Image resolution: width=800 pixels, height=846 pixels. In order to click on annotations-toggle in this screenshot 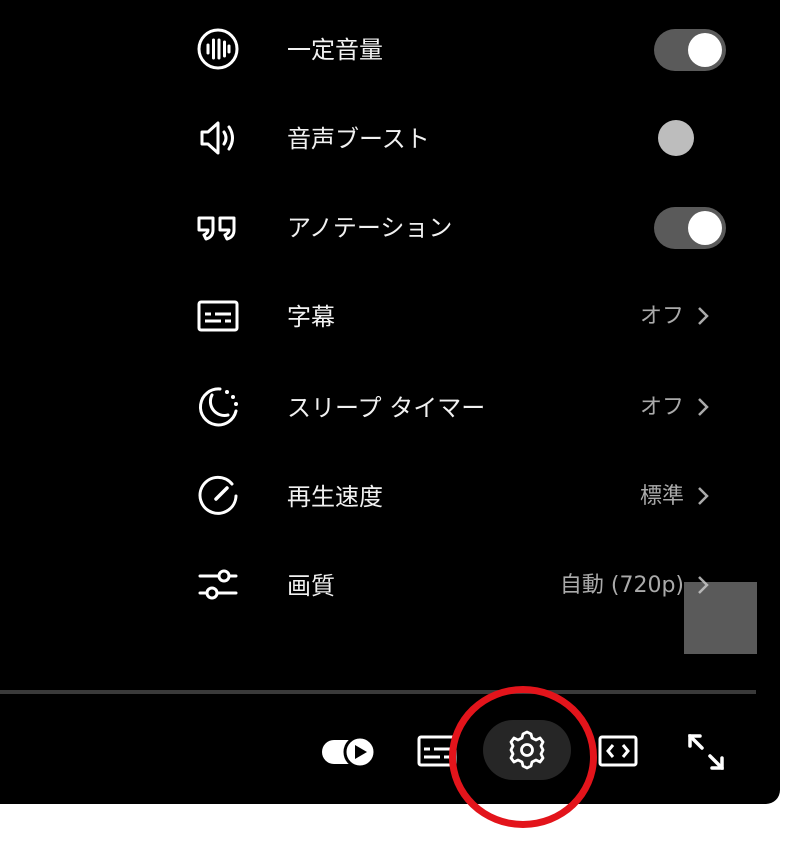, I will do `click(690, 228)`.